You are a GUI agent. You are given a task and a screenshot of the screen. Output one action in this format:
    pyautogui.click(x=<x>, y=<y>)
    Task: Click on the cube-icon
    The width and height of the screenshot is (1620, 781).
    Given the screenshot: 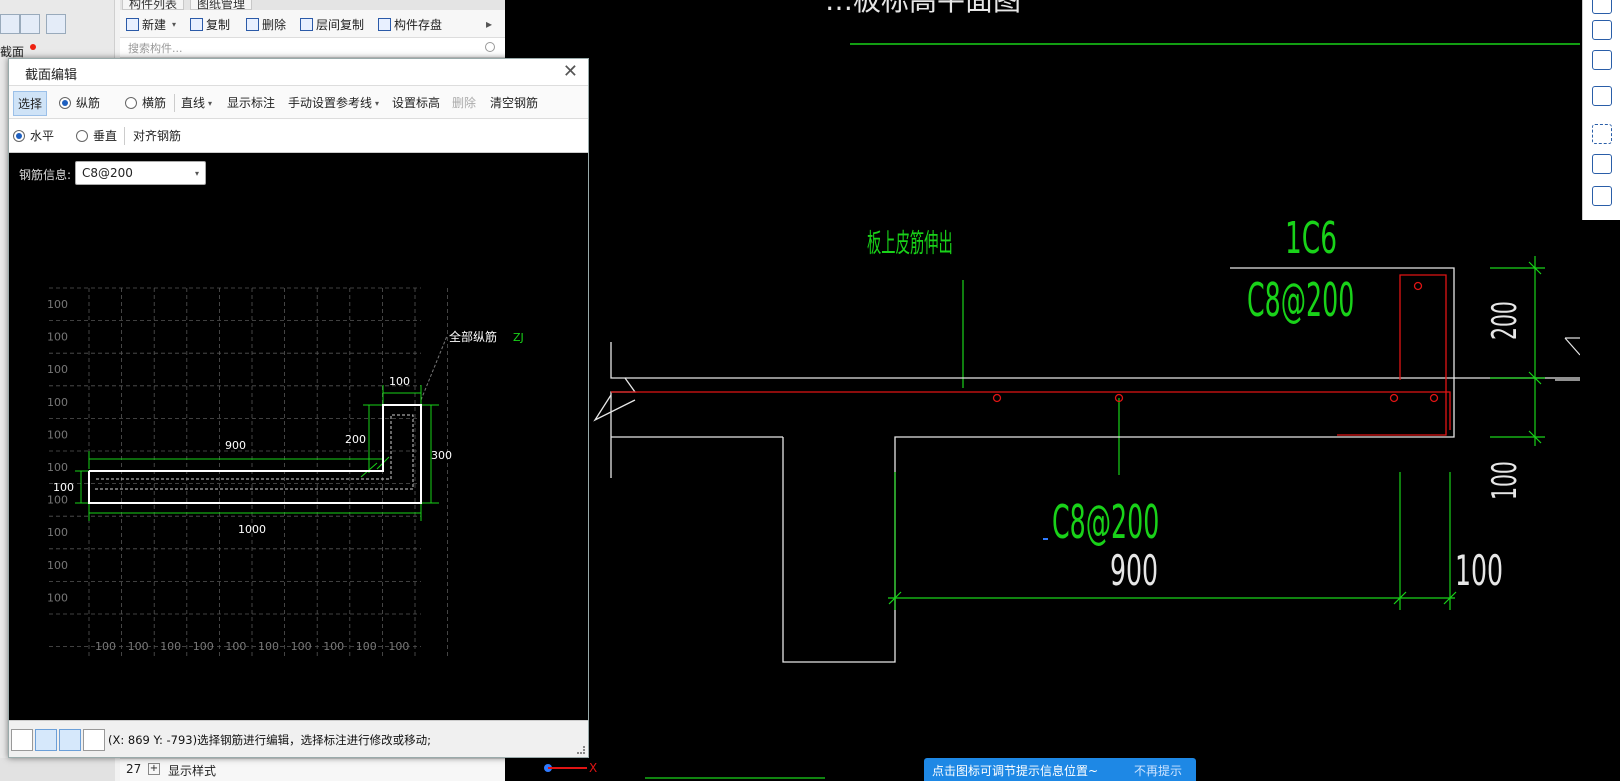 What is the action you would take?
    pyautogui.click(x=1602, y=60)
    